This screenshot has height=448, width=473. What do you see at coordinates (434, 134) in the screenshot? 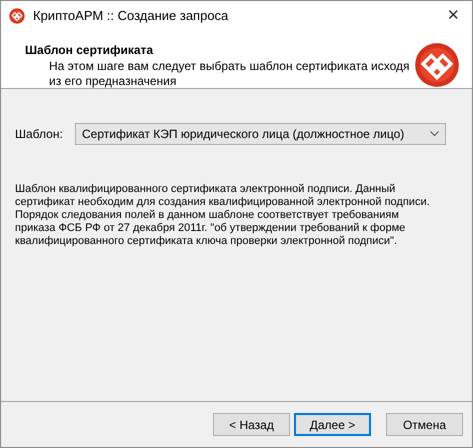
I see `chevron-down-icon` at bounding box center [434, 134].